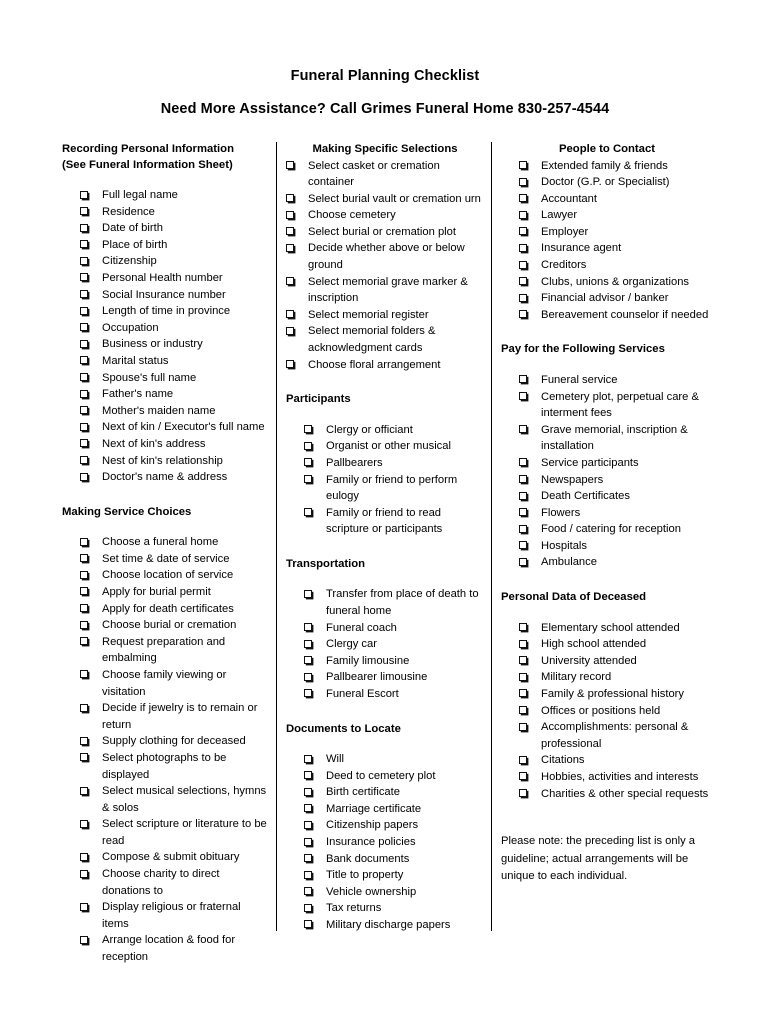 This screenshot has height=1024, width=770. What do you see at coordinates (175, 461) in the screenshot?
I see `checklist-item: Nest of kin's relationship` at bounding box center [175, 461].